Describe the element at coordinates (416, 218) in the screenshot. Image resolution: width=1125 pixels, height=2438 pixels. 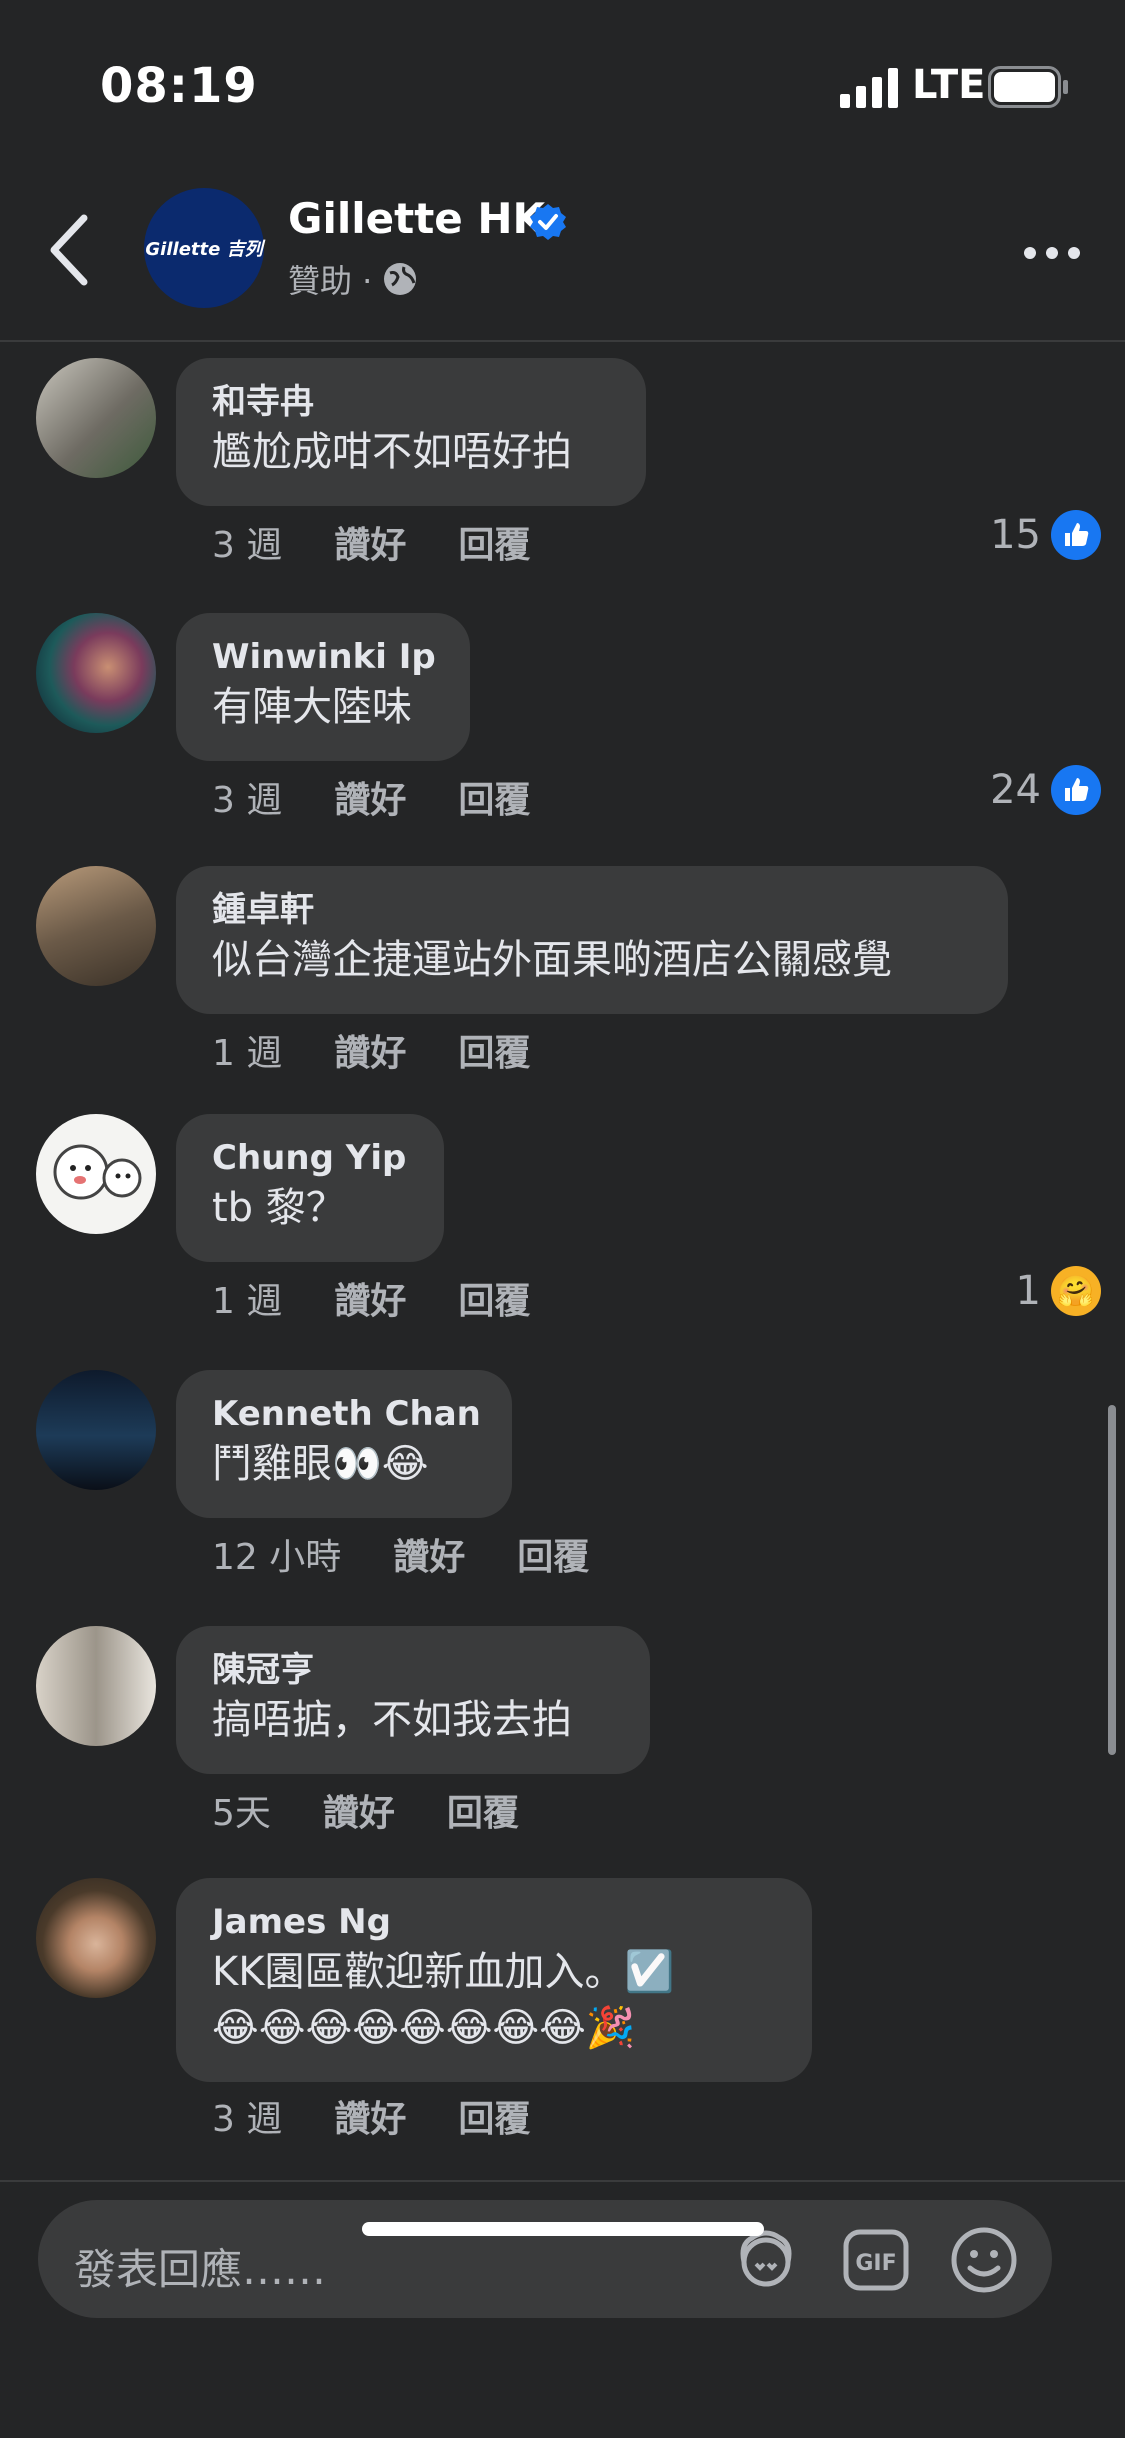
I see `page-name: Gillette HK` at that location.